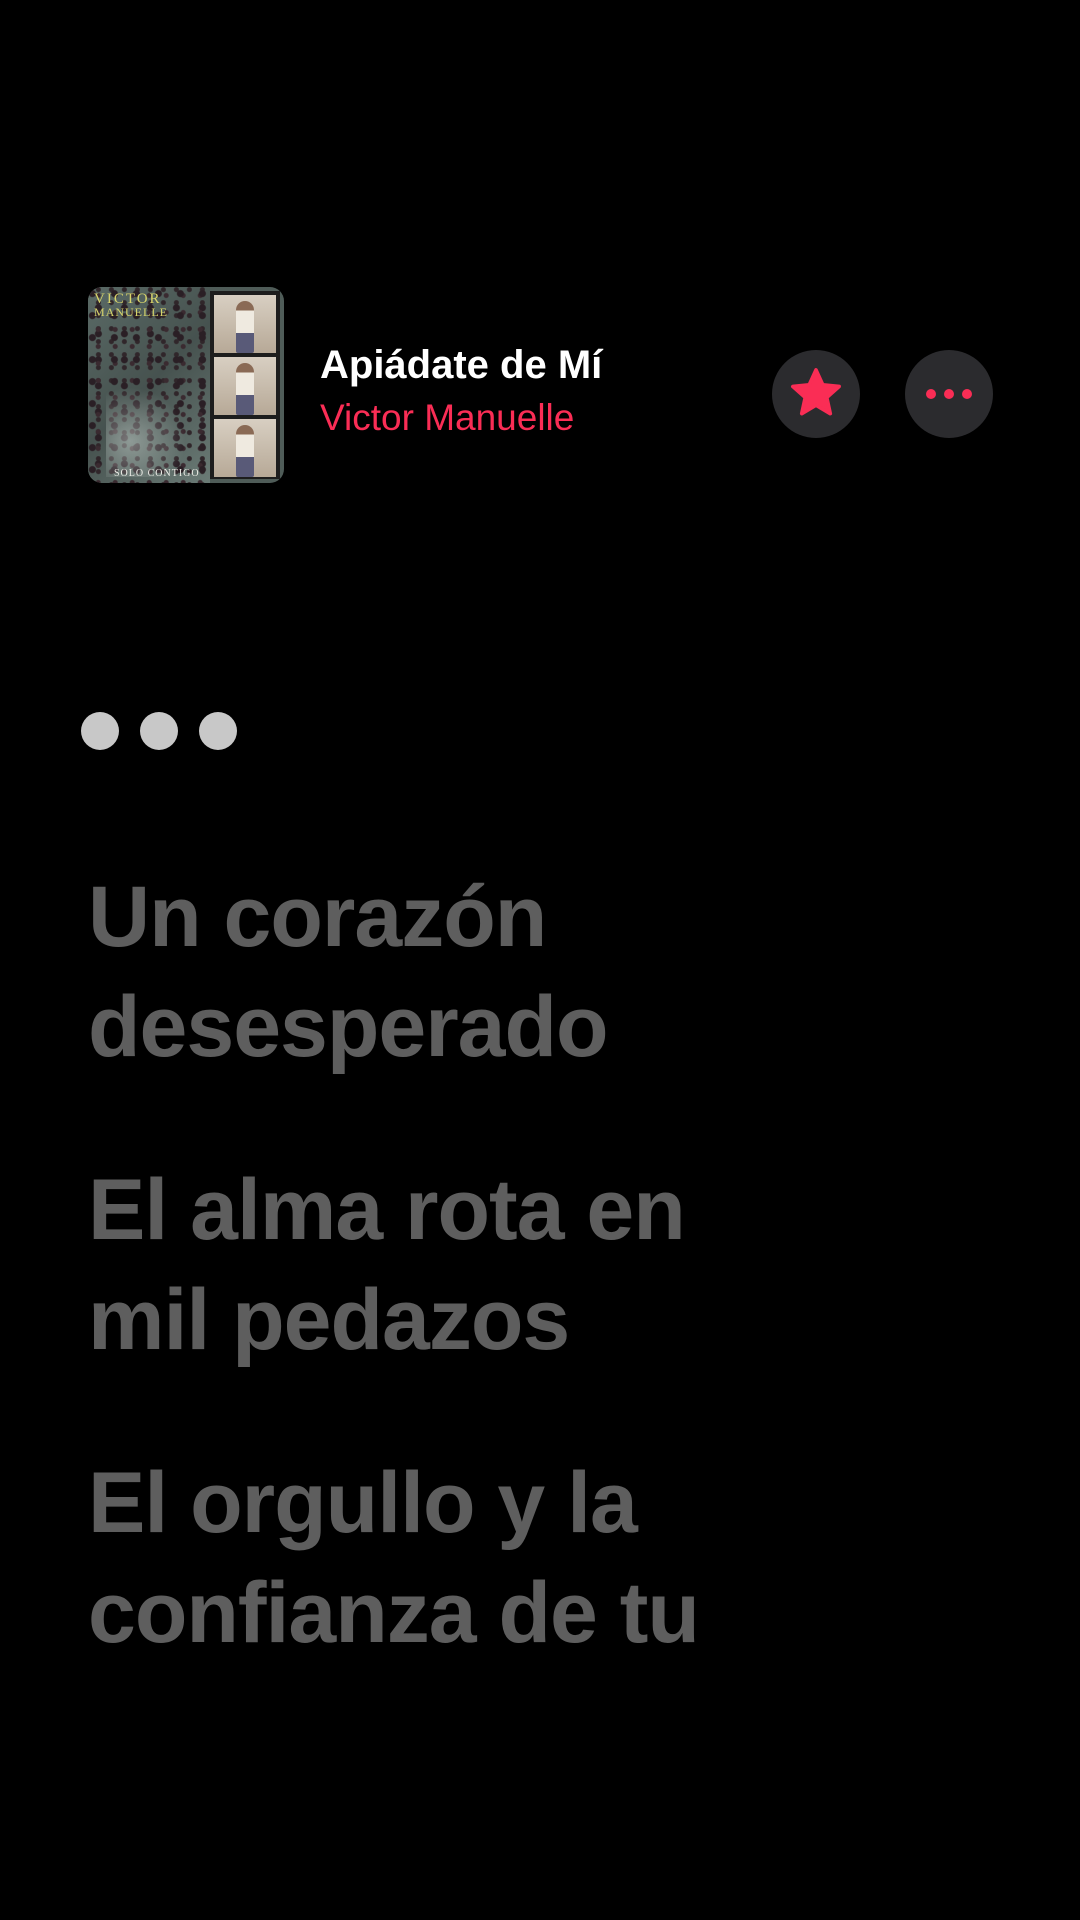 This screenshot has height=1920, width=1080. Describe the element at coordinates (131, 312) in the screenshot. I see `artwork-title-line-2: MANUELLE` at that location.